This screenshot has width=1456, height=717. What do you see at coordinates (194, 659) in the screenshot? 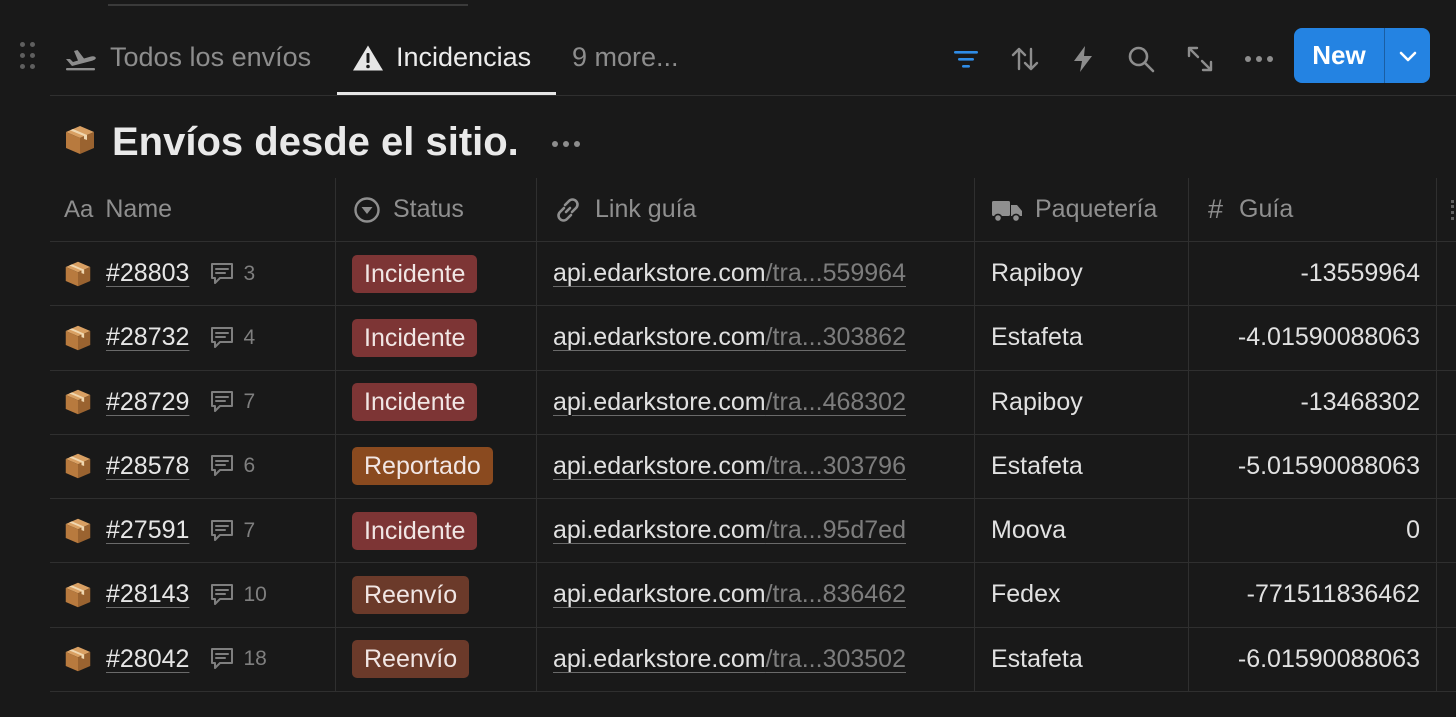
I see `cell-name: #28042 18` at bounding box center [194, 659].